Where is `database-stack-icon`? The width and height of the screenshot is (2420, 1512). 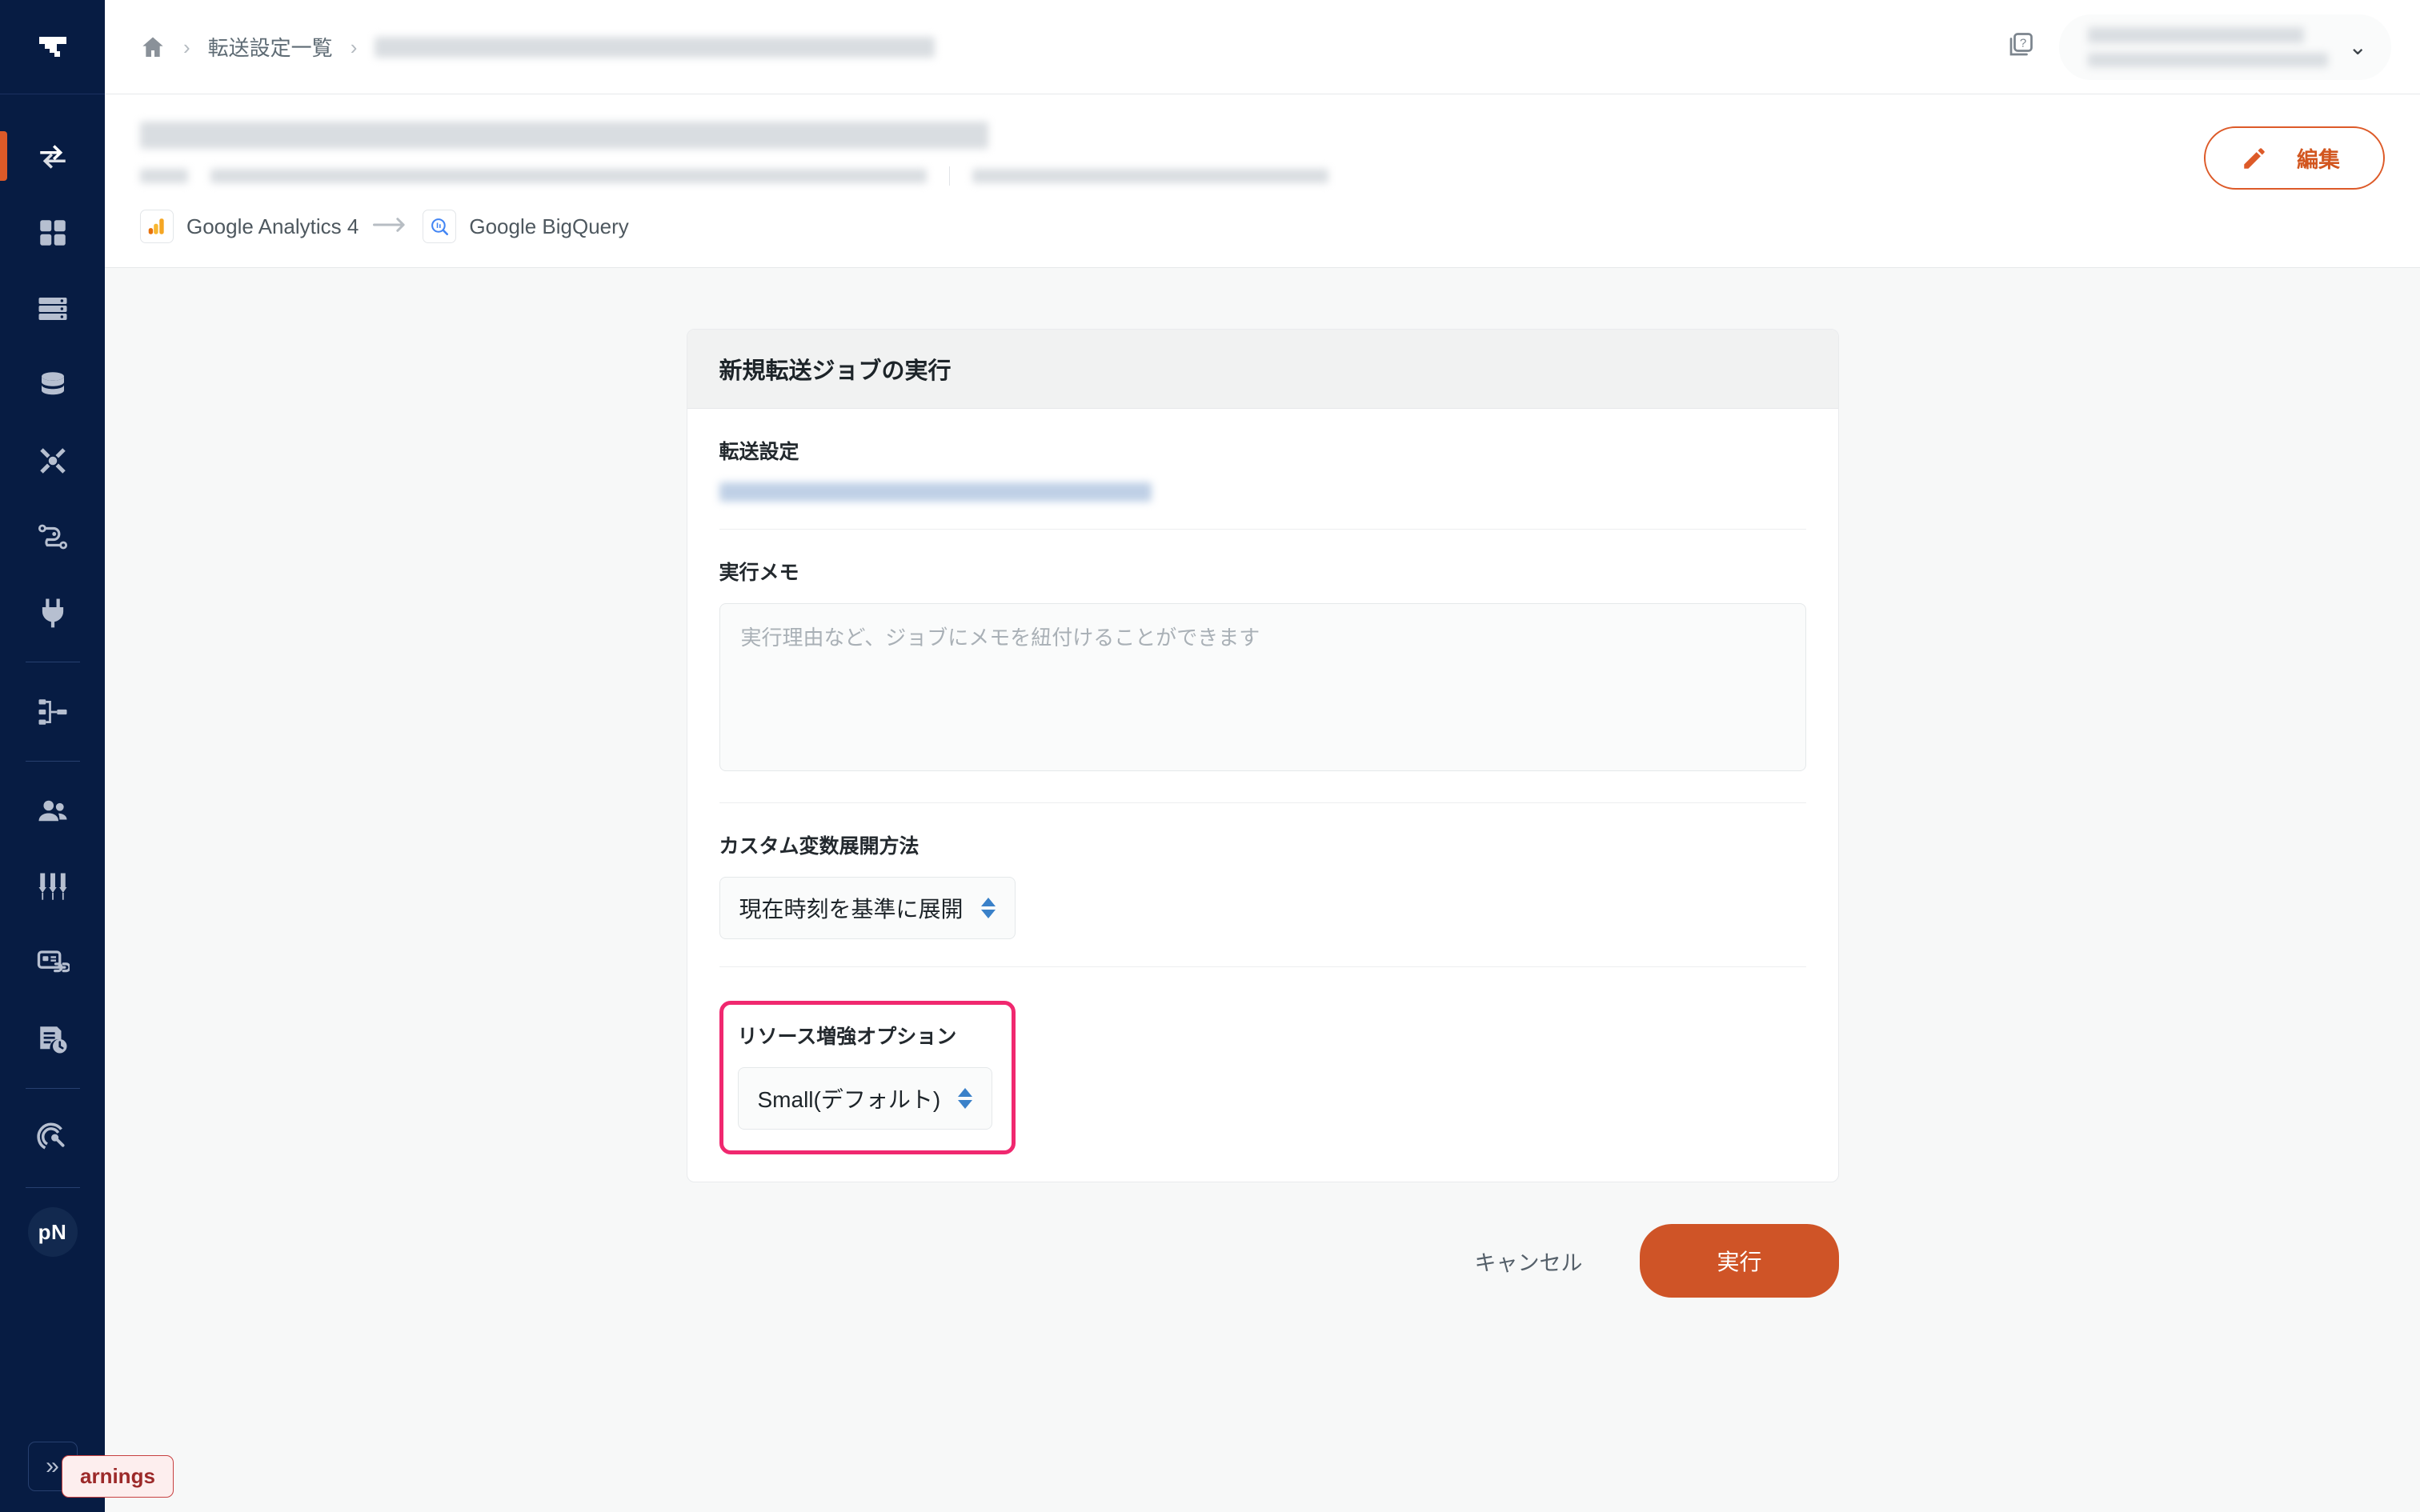
database-stack-icon is located at coordinates (52, 382).